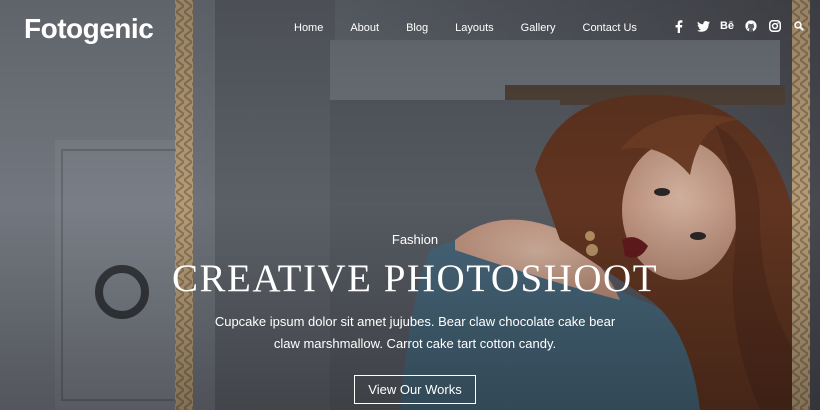 This screenshot has width=820, height=410. What do you see at coordinates (751, 26) in the screenshot?
I see `github-icon` at bounding box center [751, 26].